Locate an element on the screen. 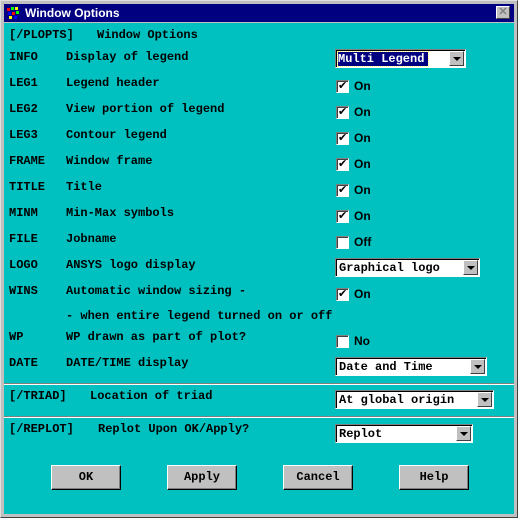  leg3-desc: Contour legend is located at coordinates (116, 135).